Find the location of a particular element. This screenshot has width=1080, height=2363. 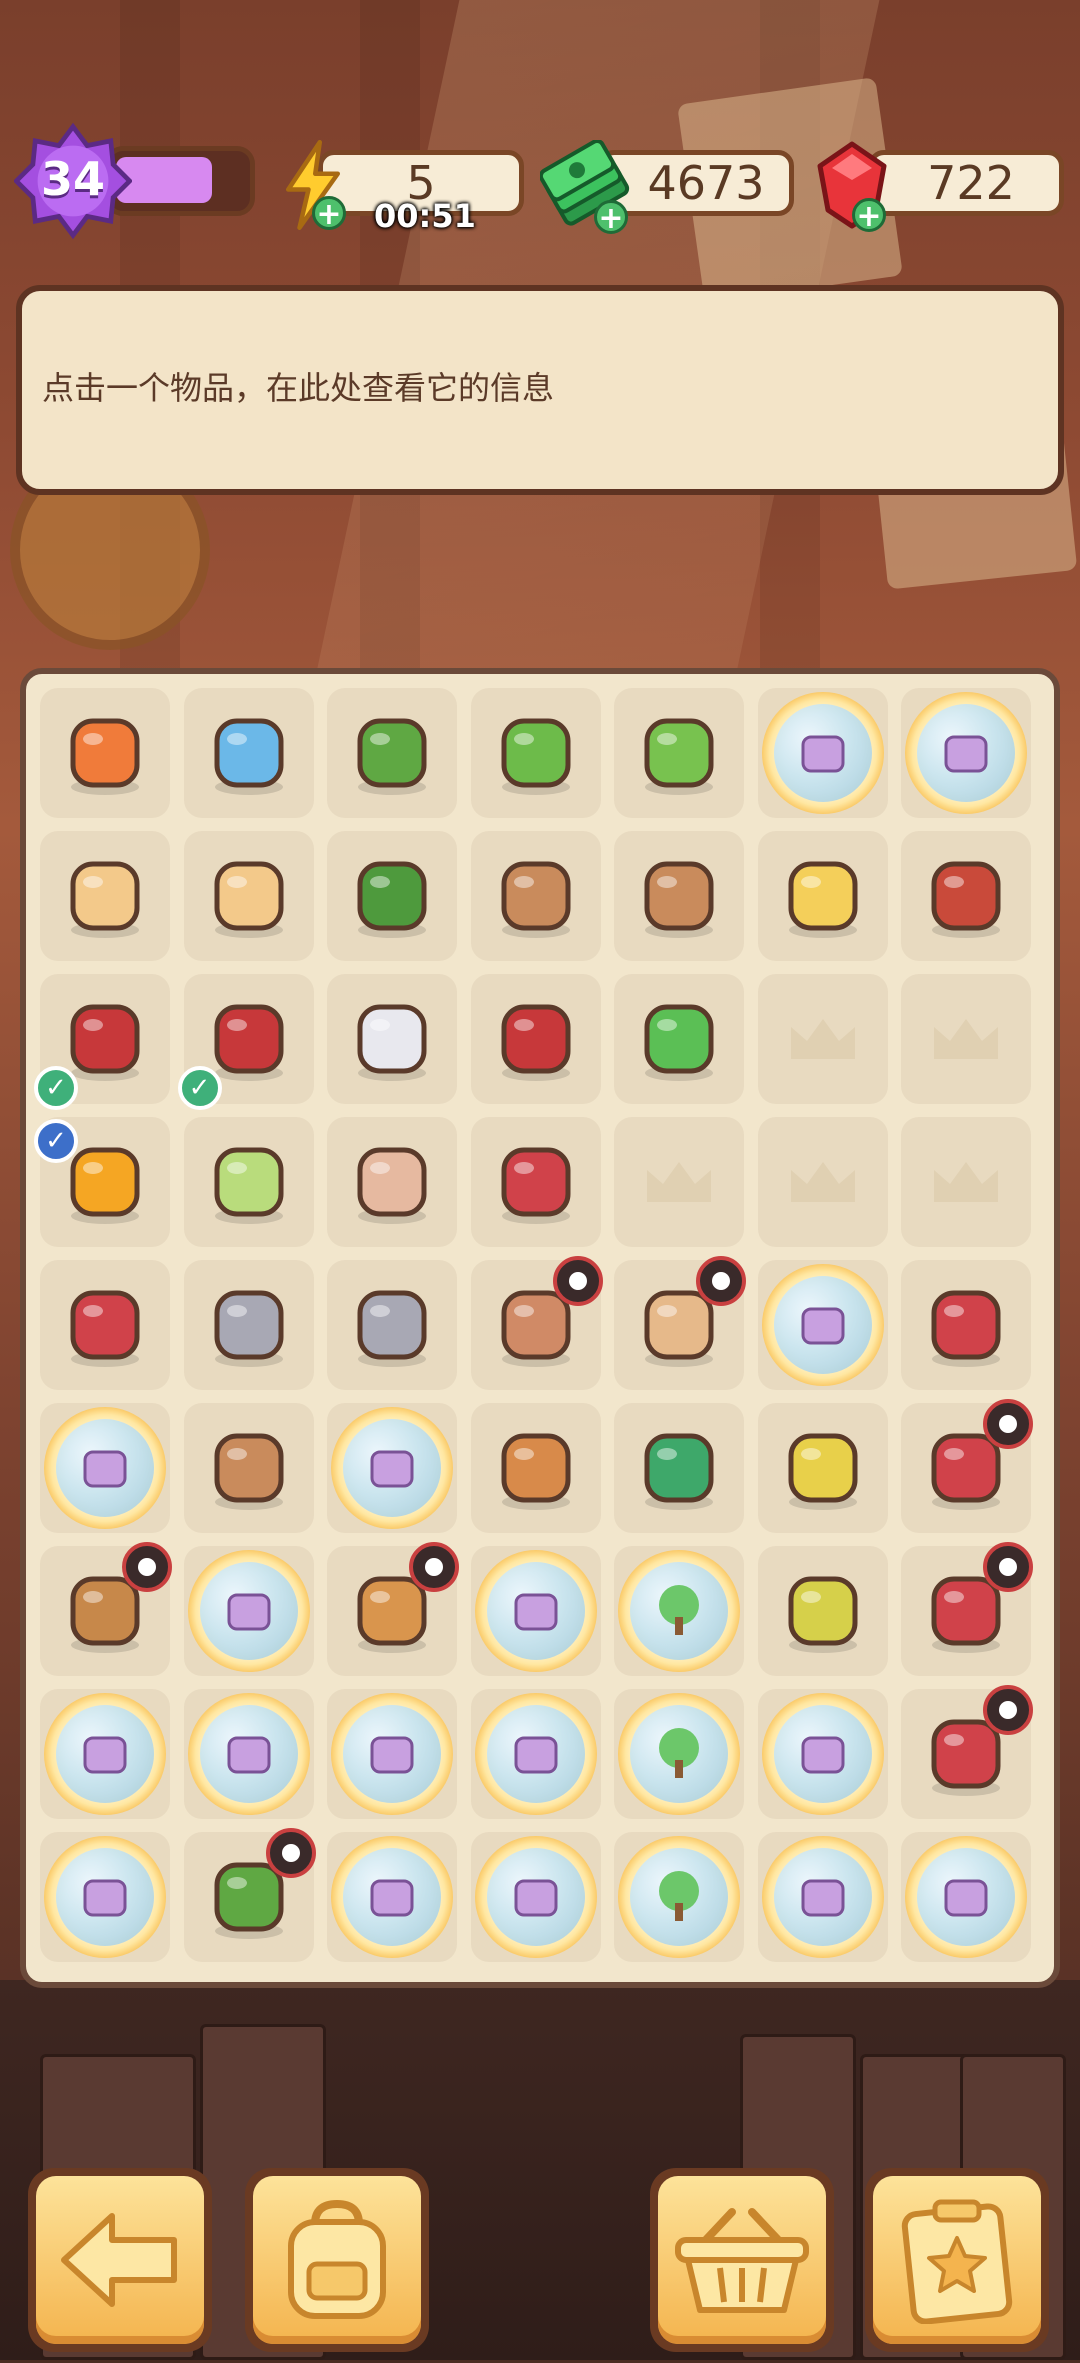

event-chip-icon is located at coordinates (105, 753).